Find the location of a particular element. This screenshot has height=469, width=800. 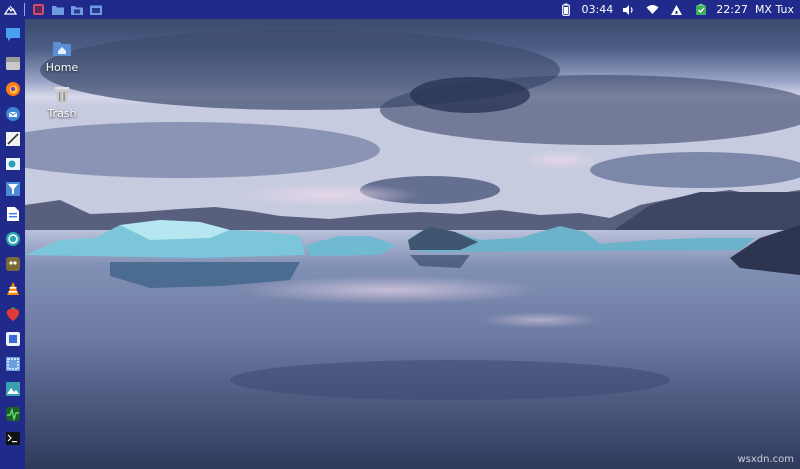

panel-separator is located at coordinates (24, 9).